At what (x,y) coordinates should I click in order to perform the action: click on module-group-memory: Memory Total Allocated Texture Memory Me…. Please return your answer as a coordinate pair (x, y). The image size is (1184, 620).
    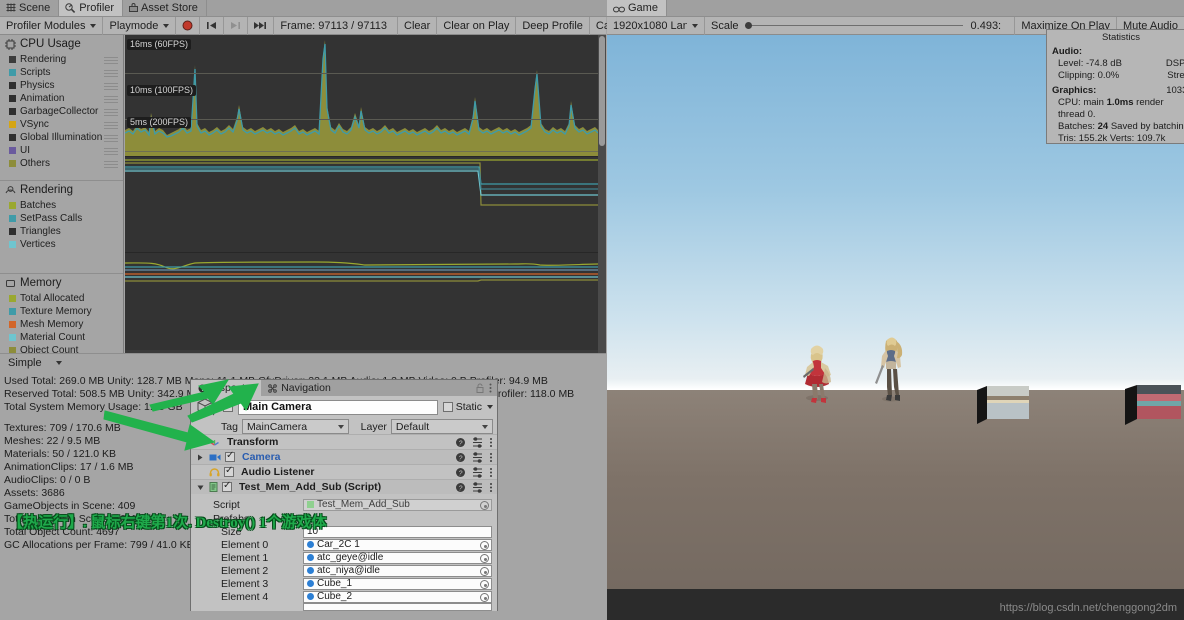
    Looking at the image, I should click on (61, 313).